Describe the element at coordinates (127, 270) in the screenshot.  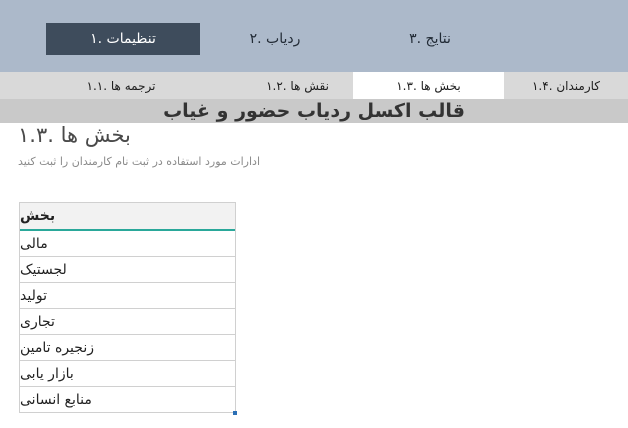
I see `table-row: لجستیک` at that location.